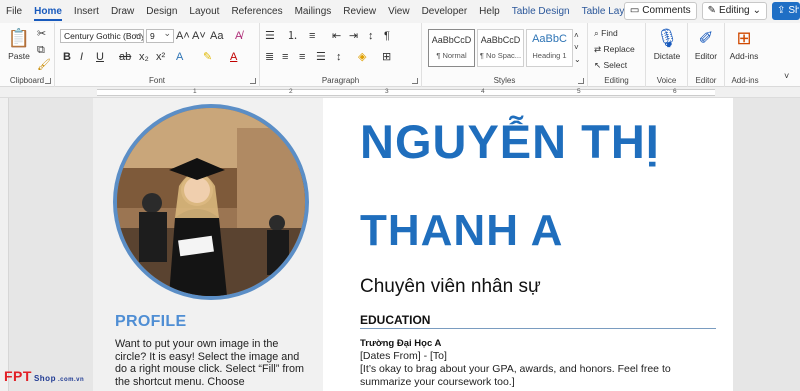 The image size is (800, 391). I want to click on borders-icon: ⊞, so click(386, 57).